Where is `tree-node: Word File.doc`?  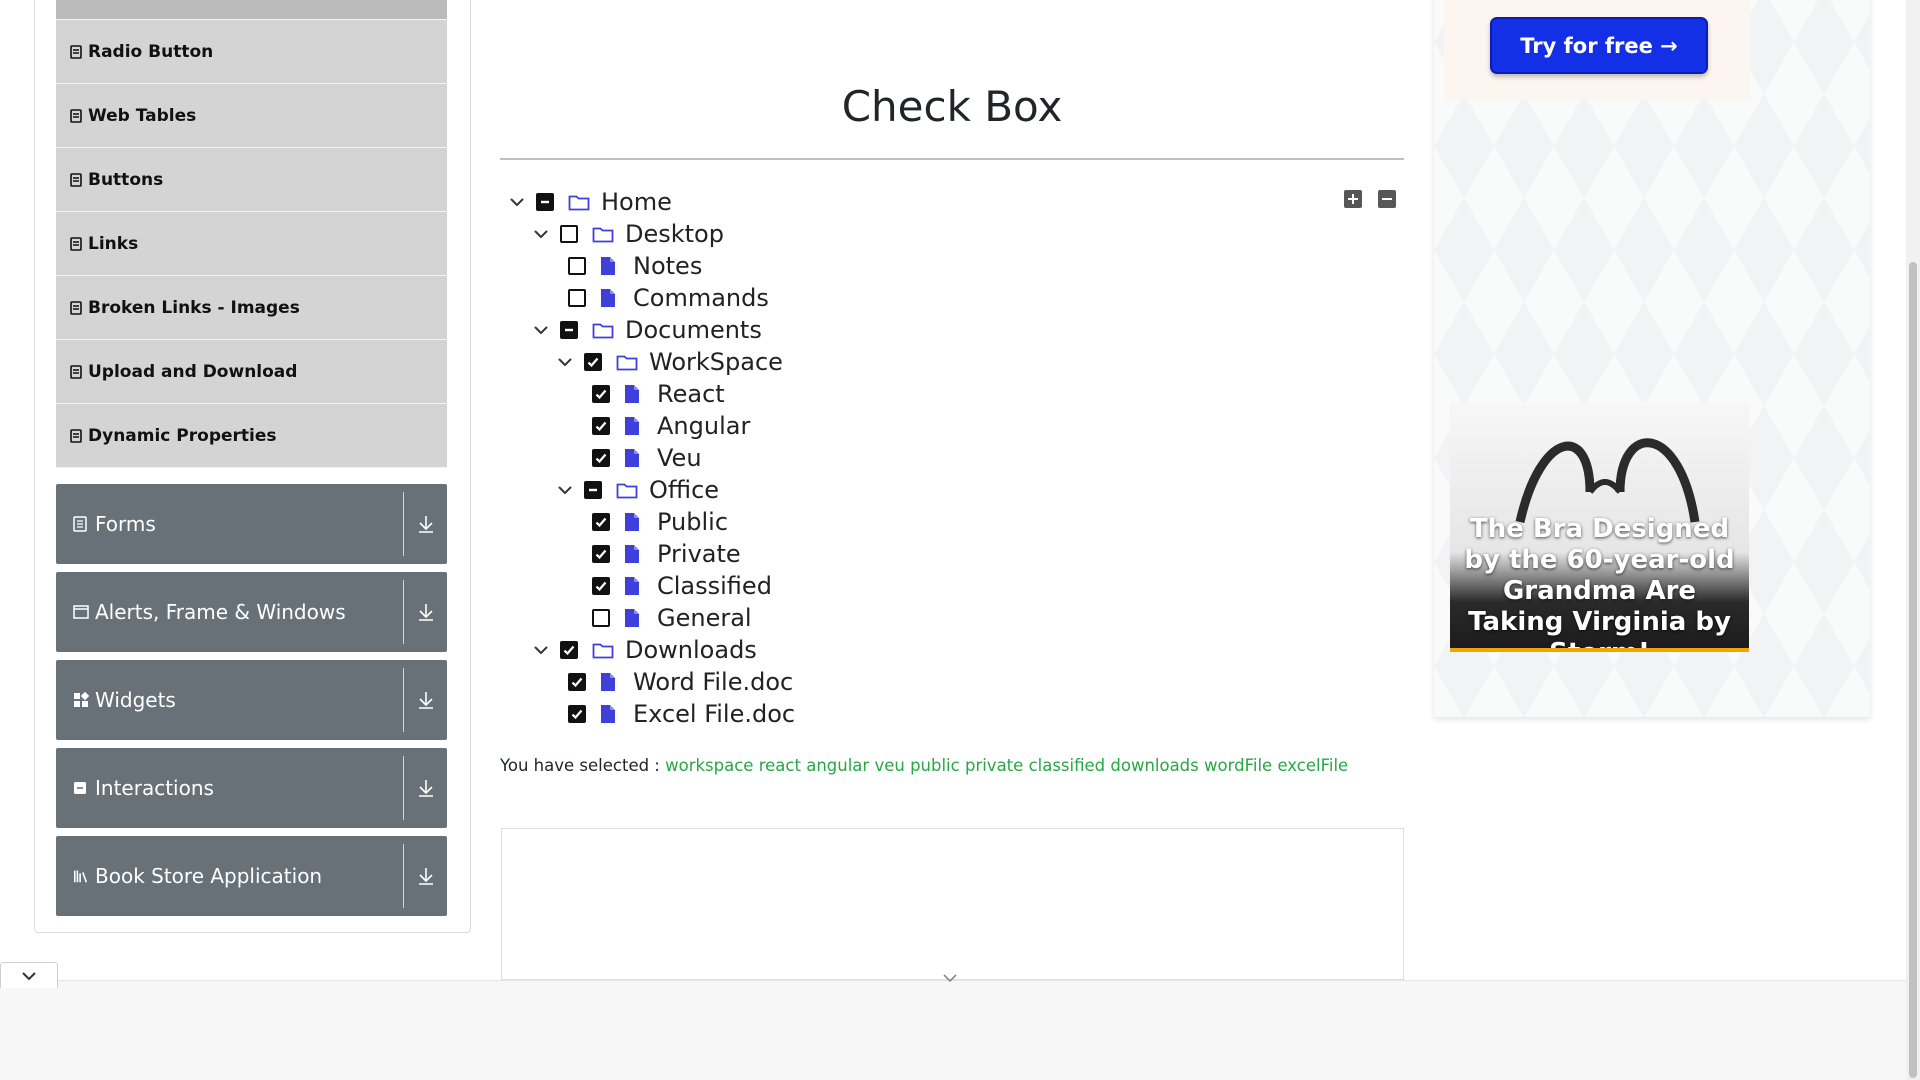 tree-node: Word File.doc is located at coordinates (680, 682).